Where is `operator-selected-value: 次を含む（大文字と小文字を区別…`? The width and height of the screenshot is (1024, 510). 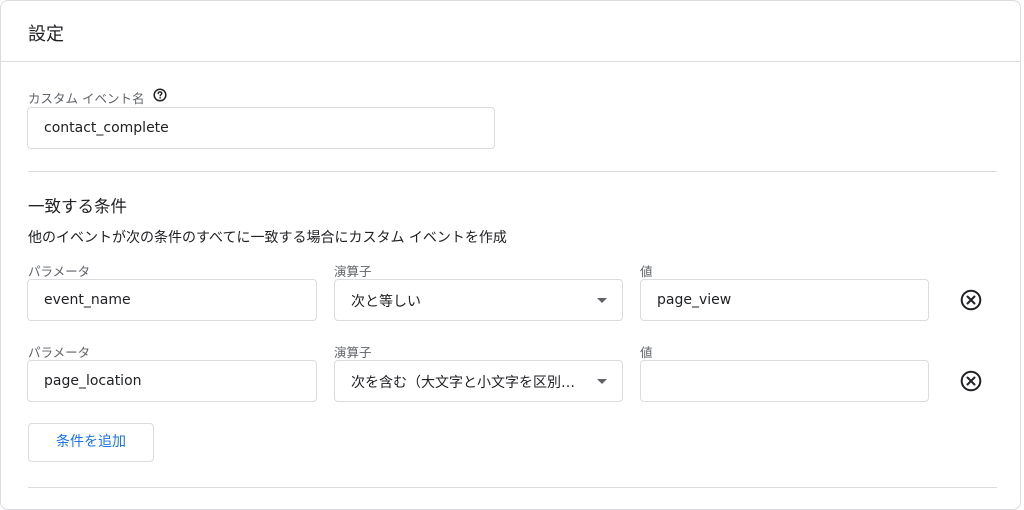
operator-selected-value: 次を含む（大文字と小文字を区別… is located at coordinates (463, 383).